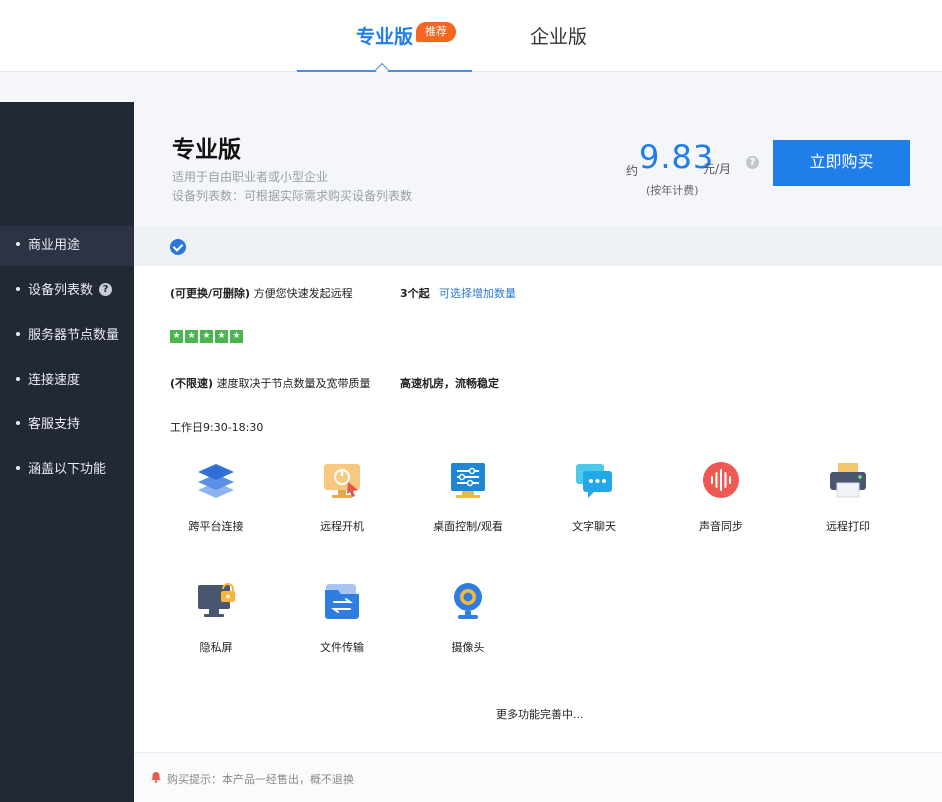 The height and width of the screenshot is (802, 942). What do you see at coordinates (594, 526) in the screenshot?
I see `feature-label: 文字聊天` at bounding box center [594, 526].